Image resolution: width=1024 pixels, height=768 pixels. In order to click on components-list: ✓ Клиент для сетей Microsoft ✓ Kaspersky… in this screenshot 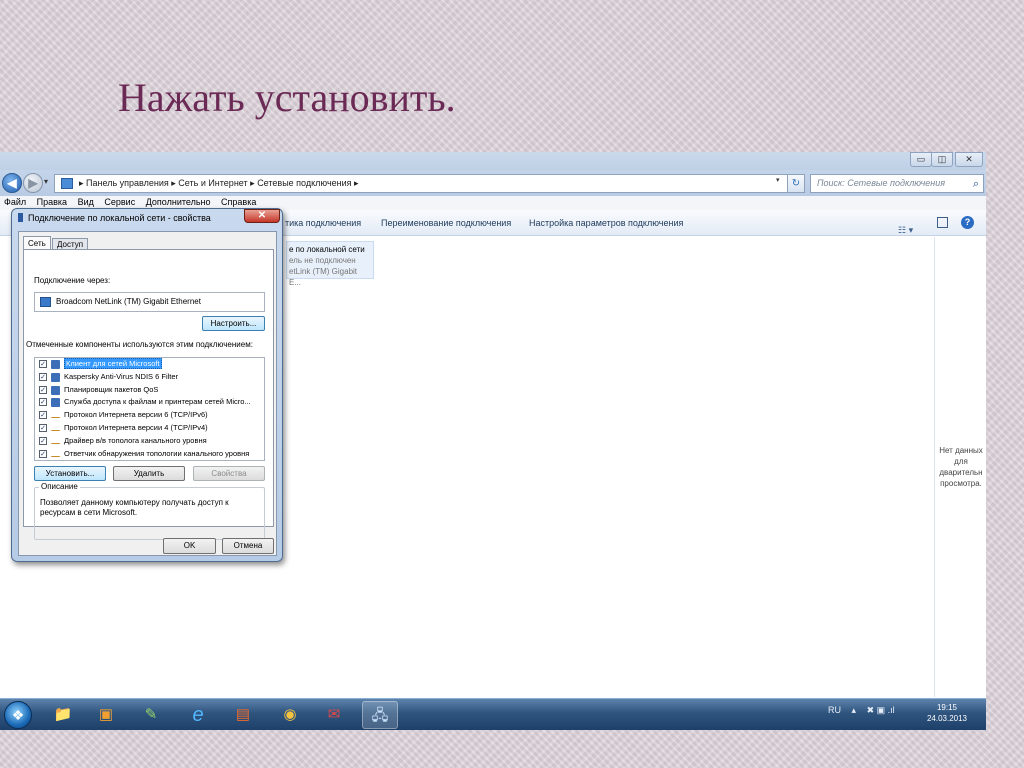, I will do `click(149, 409)`.